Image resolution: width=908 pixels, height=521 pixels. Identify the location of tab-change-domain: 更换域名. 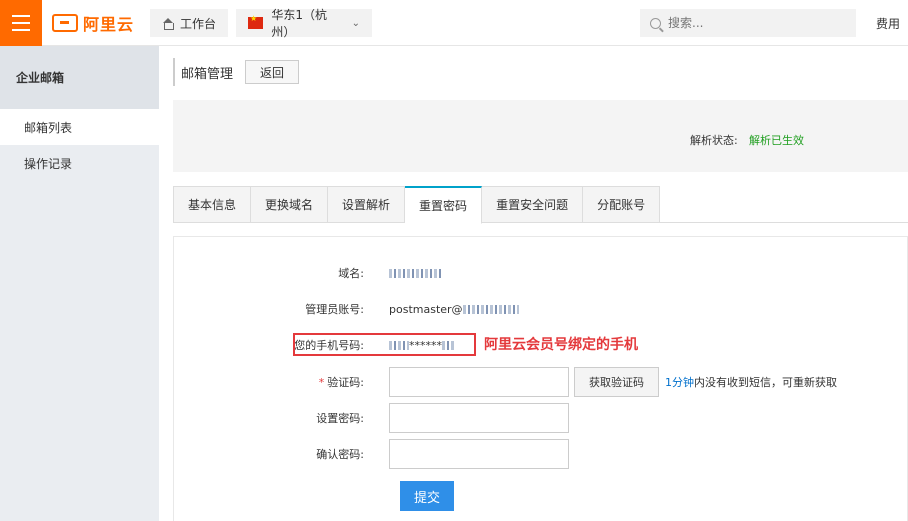
(290, 204).